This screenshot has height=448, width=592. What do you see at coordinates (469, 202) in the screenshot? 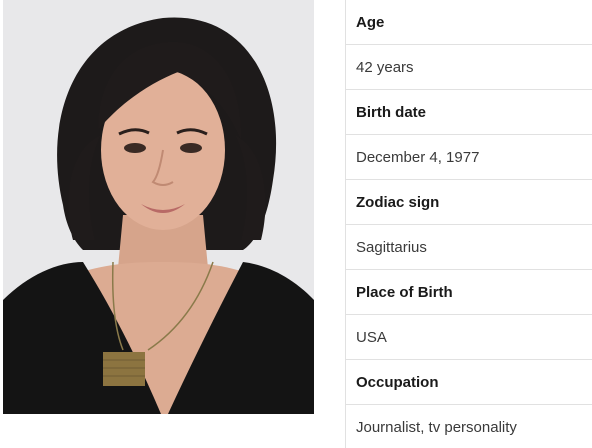
I see `zodiac-sign-label: Zodiac sign` at bounding box center [469, 202].